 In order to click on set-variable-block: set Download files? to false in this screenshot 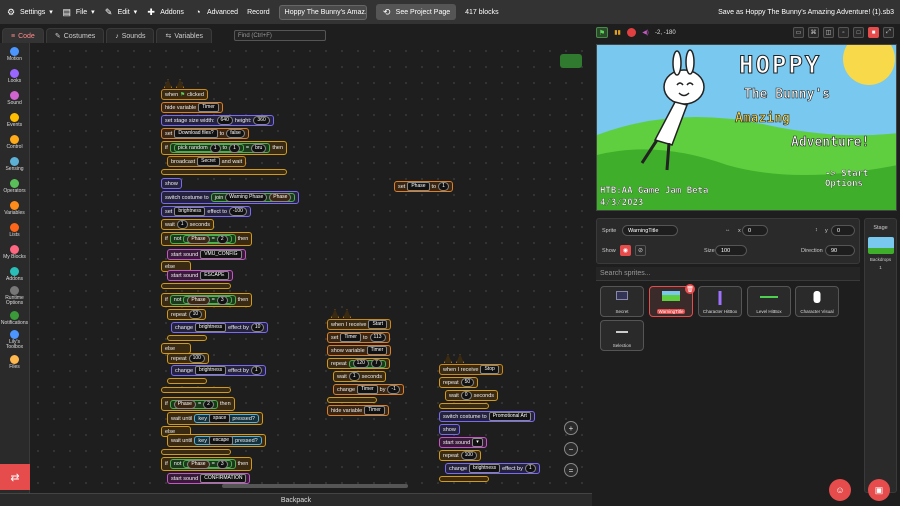, I will do `click(205, 133)`.